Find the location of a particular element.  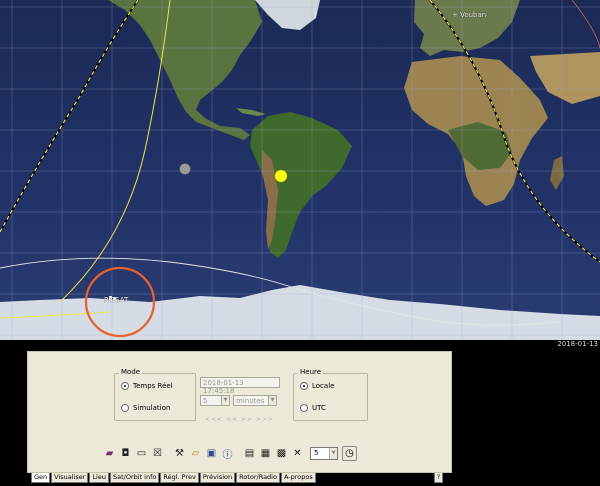

minimize-icon: ▭ is located at coordinates (141, 453).